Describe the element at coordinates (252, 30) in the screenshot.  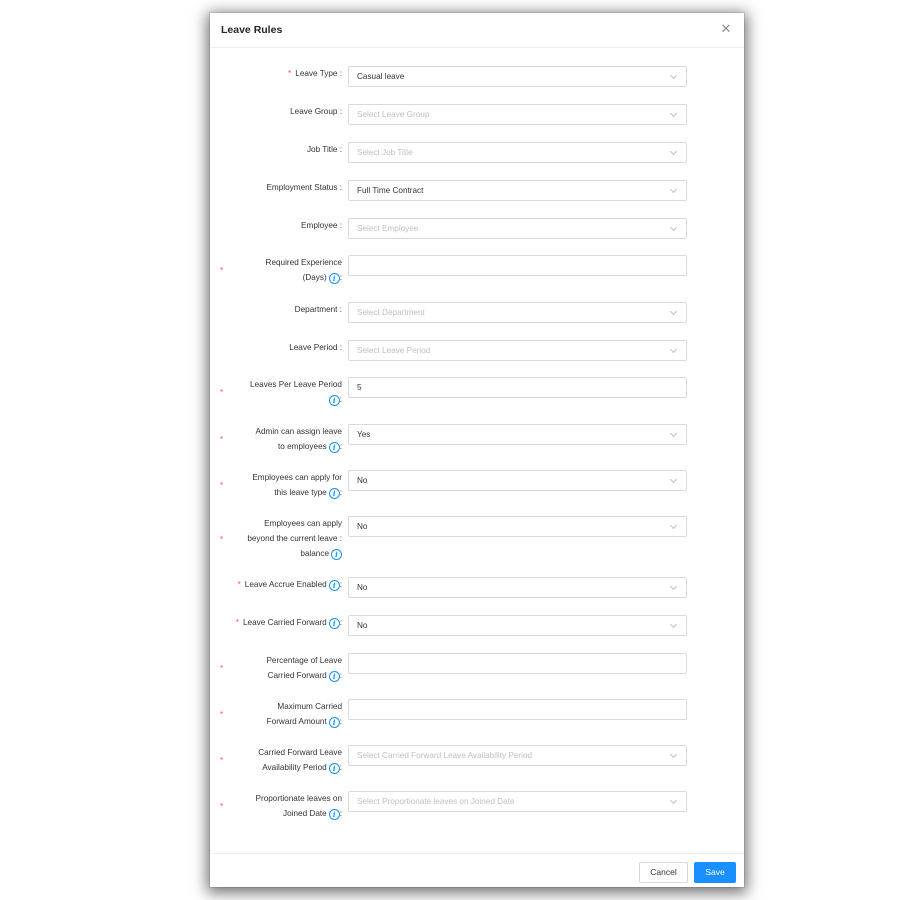
I see `modal-title: Leave Rules` at that location.